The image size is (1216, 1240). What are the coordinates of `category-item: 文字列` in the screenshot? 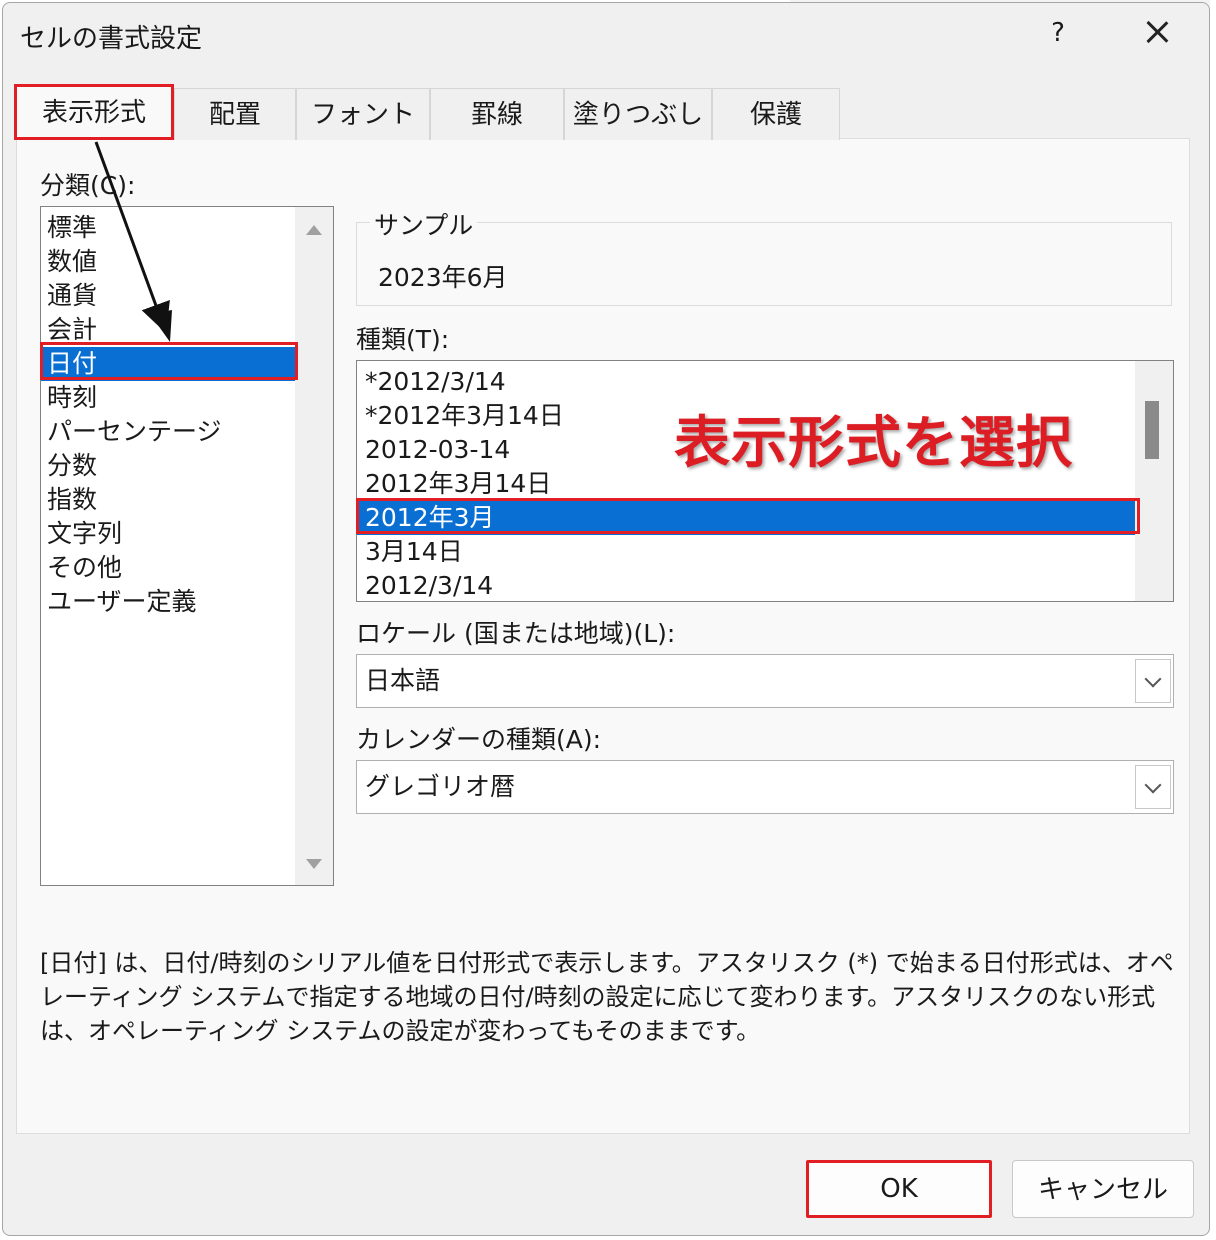 It's located at (169, 534).